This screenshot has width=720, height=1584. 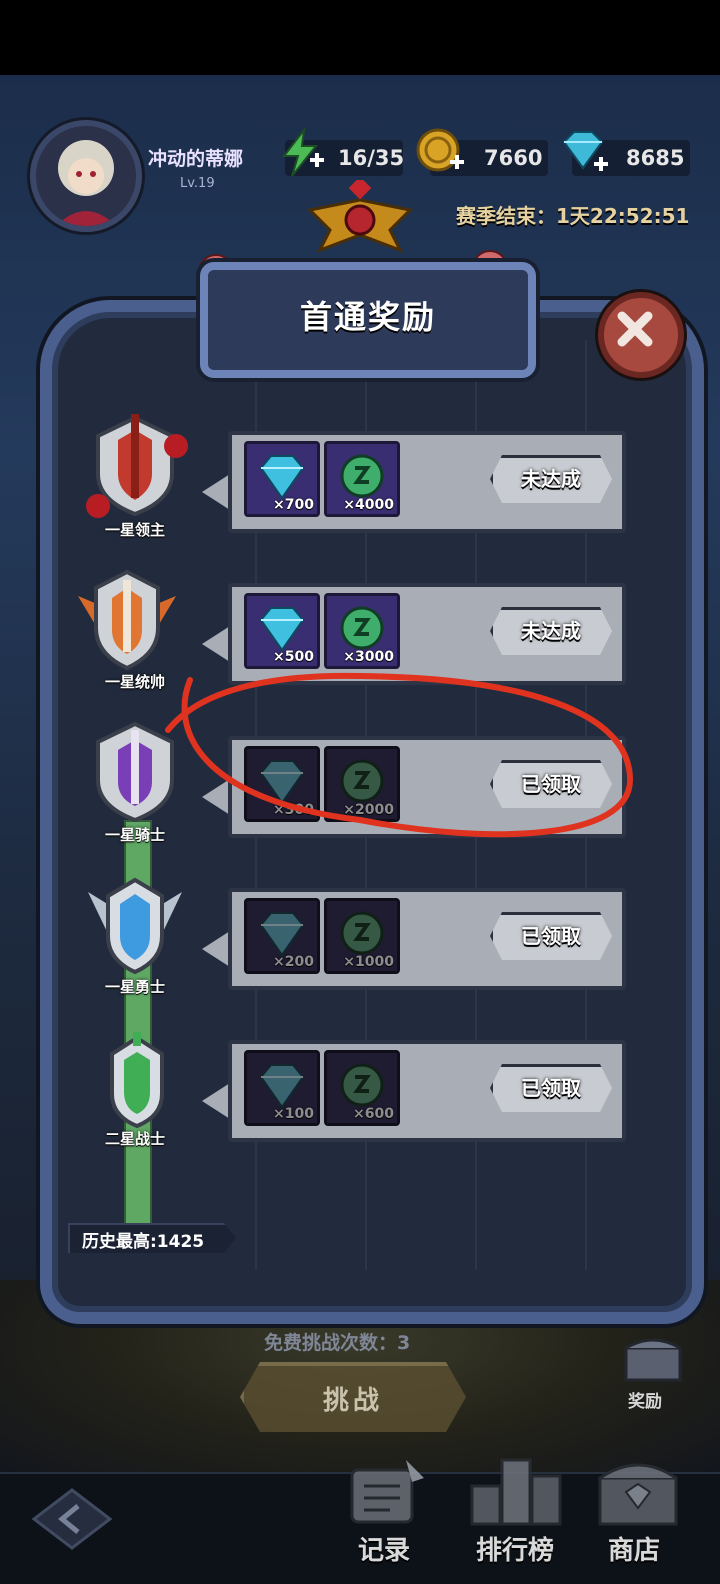 What do you see at coordinates (282, 631) in the screenshot?
I see `gem-reward-slot: ×500` at bounding box center [282, 631].